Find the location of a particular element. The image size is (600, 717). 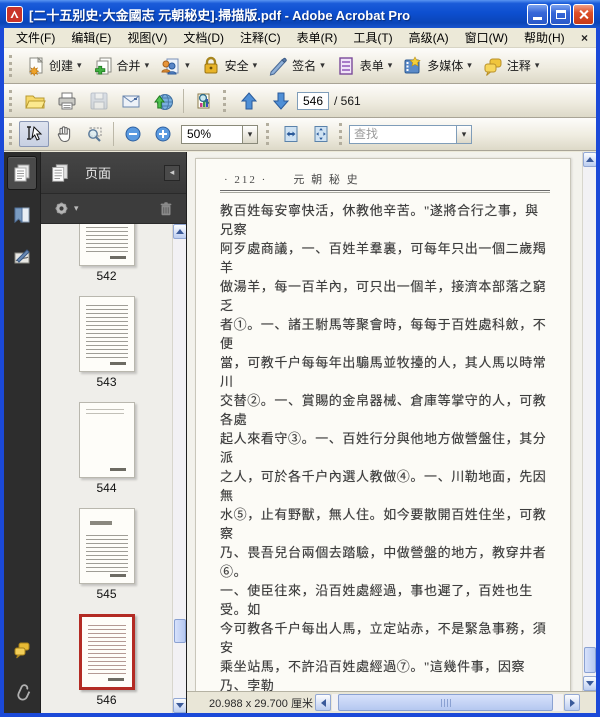

body-text-line: 乘坐站馬，不許沿百姓處經過⑦。"這幾件事，因察乃、孛勒 is located at coordinates (373, 676).